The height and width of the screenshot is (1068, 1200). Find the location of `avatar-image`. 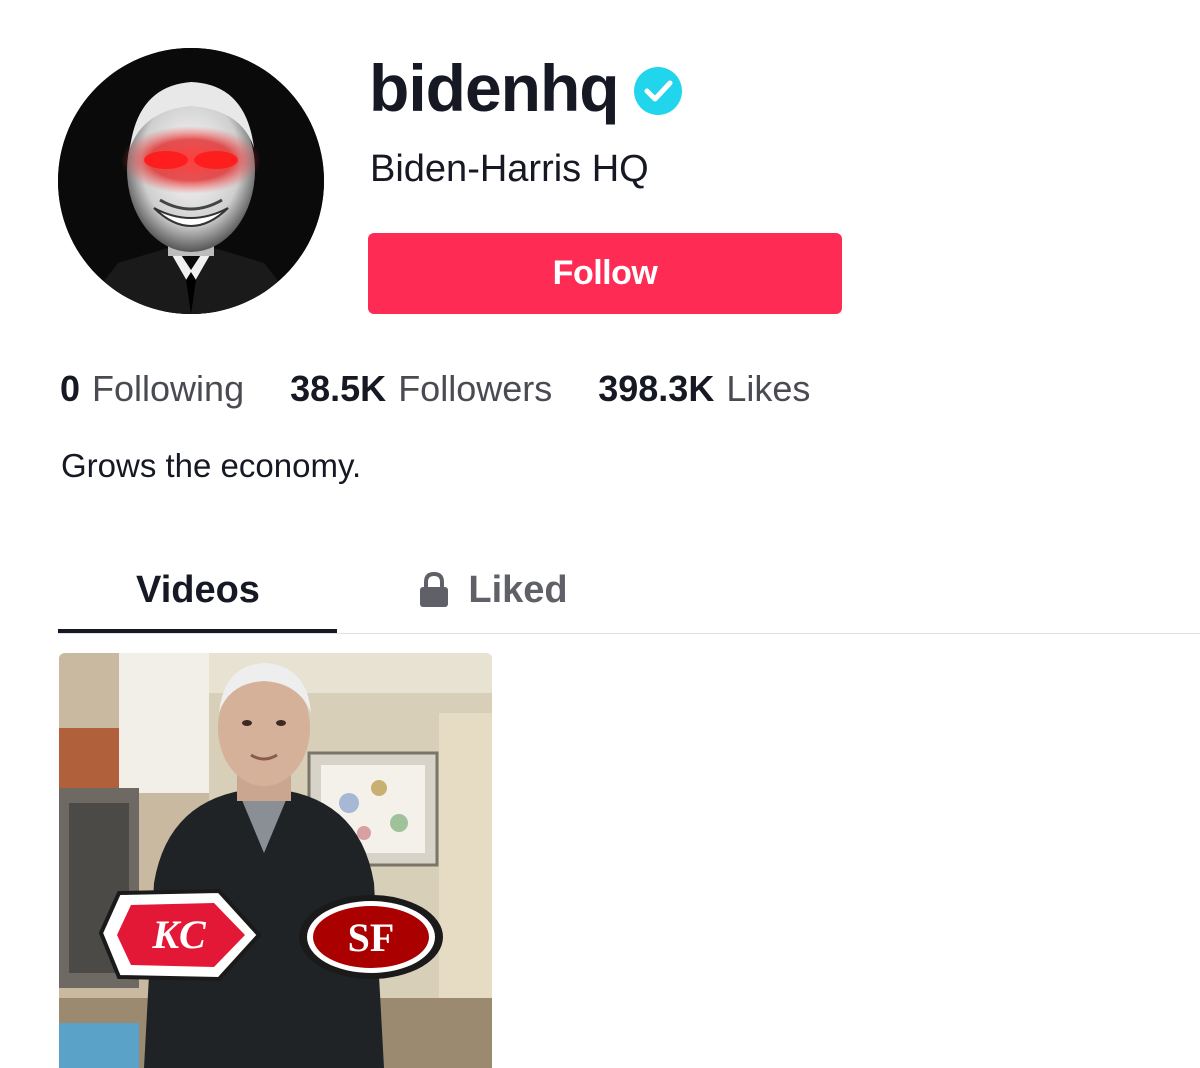

avatar-image is located at coordinates (191, 181).